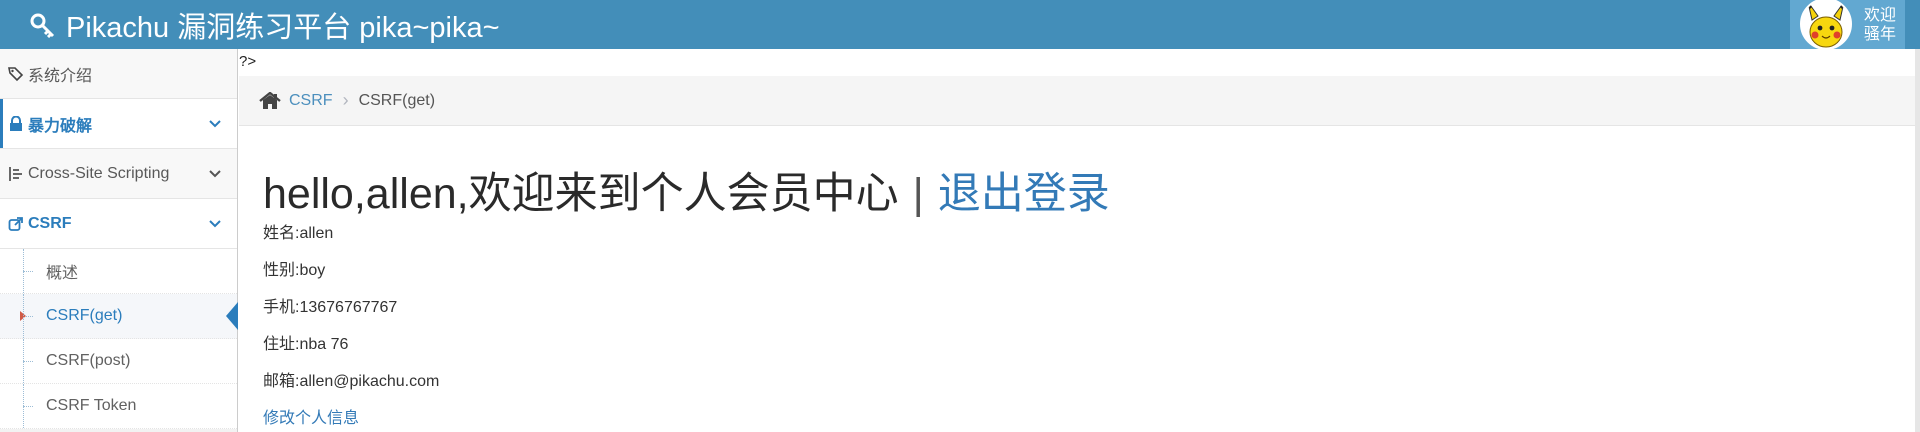 This screenshot has width=1920, height=432. What do you see at coordinates (351, 381) in the screenshot?
I see `profile-email: 邮箱:allen@pikachu.com` at bounding box center [351, 381].